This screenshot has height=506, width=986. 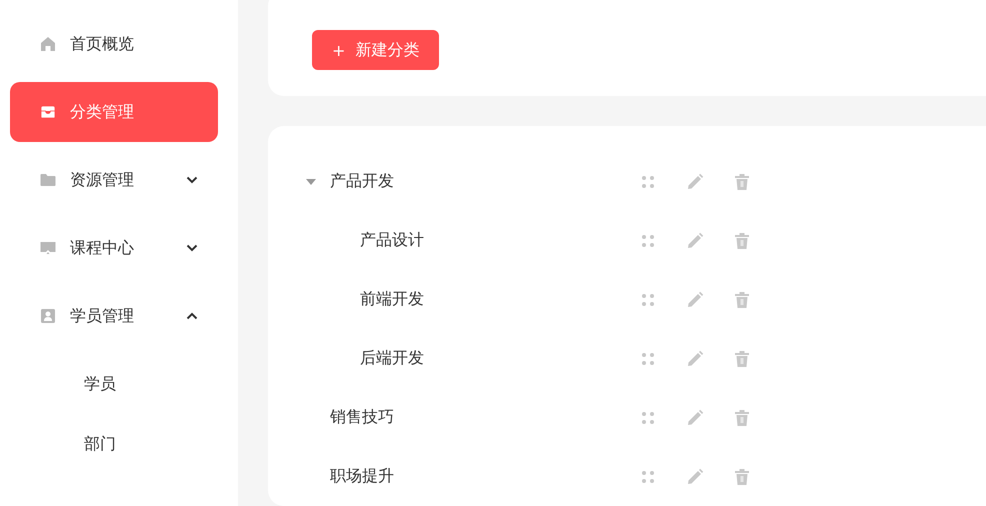 I want to click on nav-item: 学员管理, so click(x=114, y=316).